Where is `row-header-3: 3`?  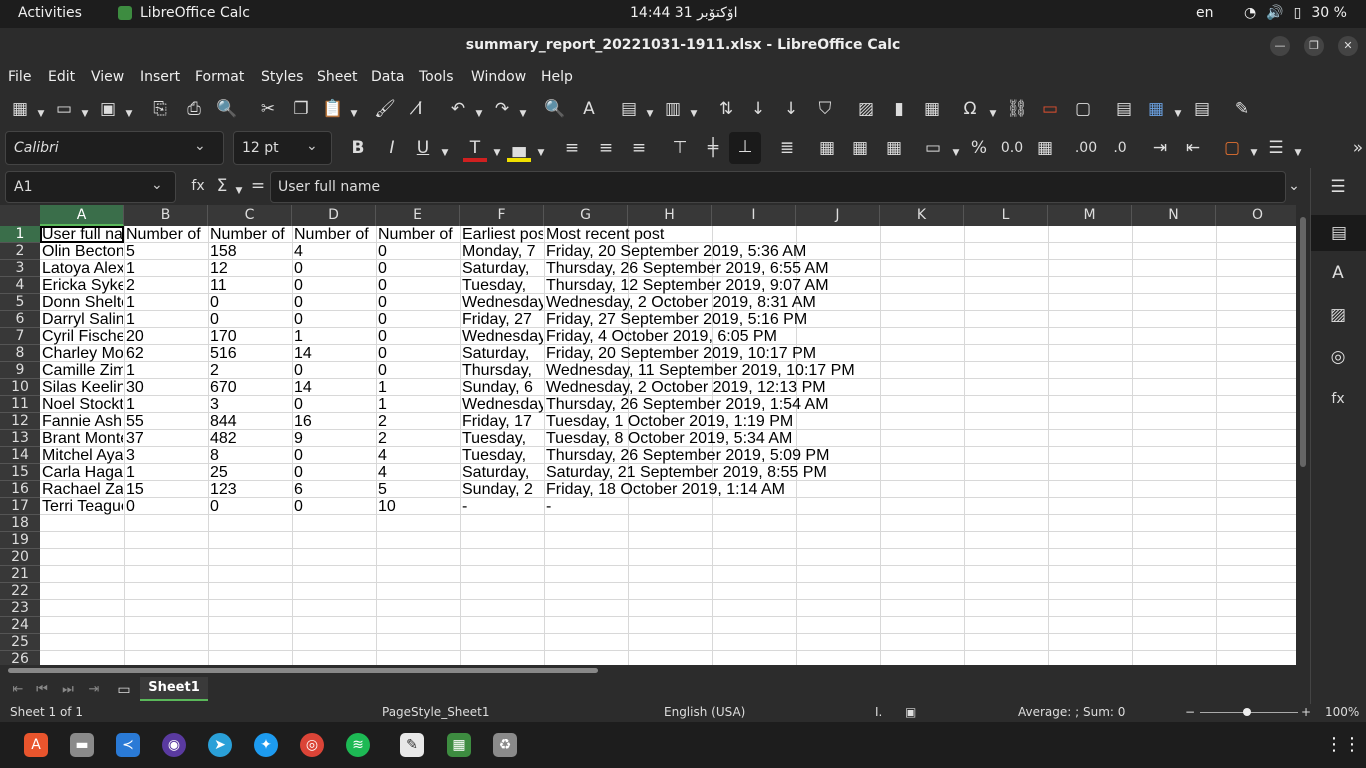 row-header-3: 3 is located at coordinates (20, 268).